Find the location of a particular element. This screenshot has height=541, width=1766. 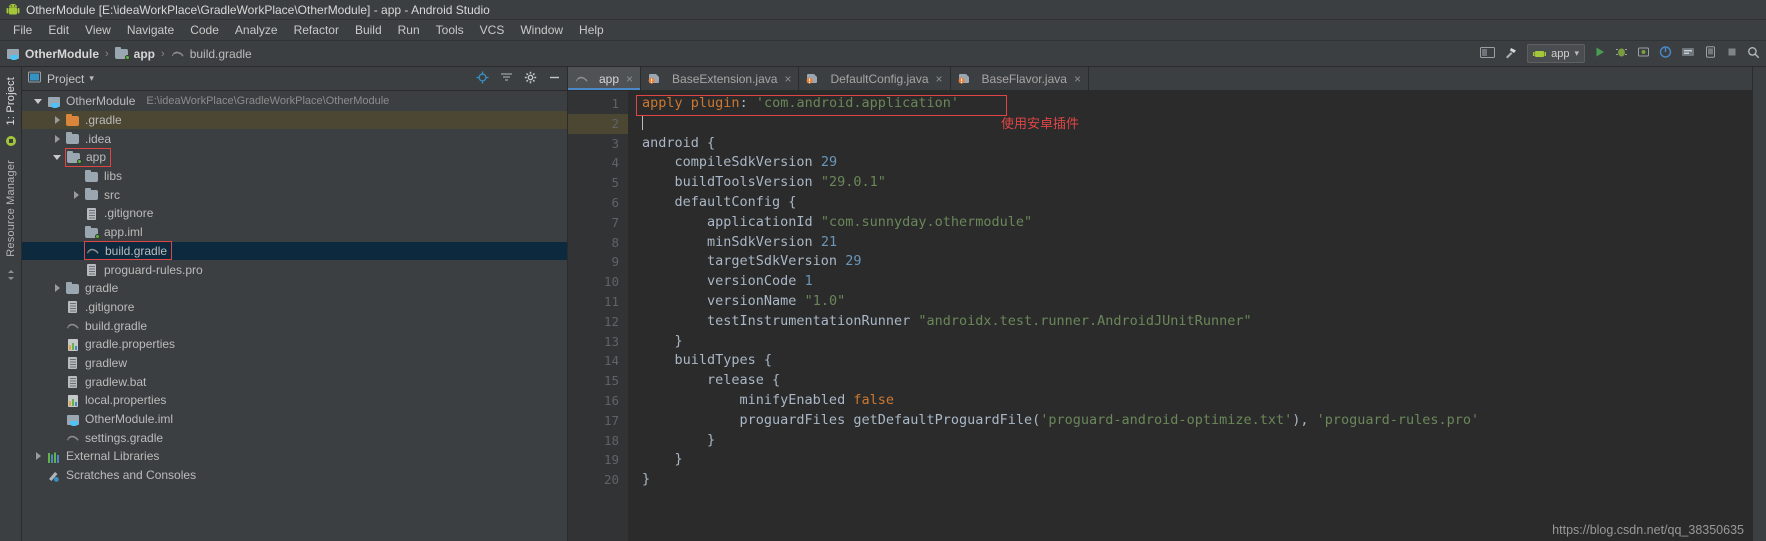

tree-node-external-libraries: External Libraries is located at coordinates (294, 456).